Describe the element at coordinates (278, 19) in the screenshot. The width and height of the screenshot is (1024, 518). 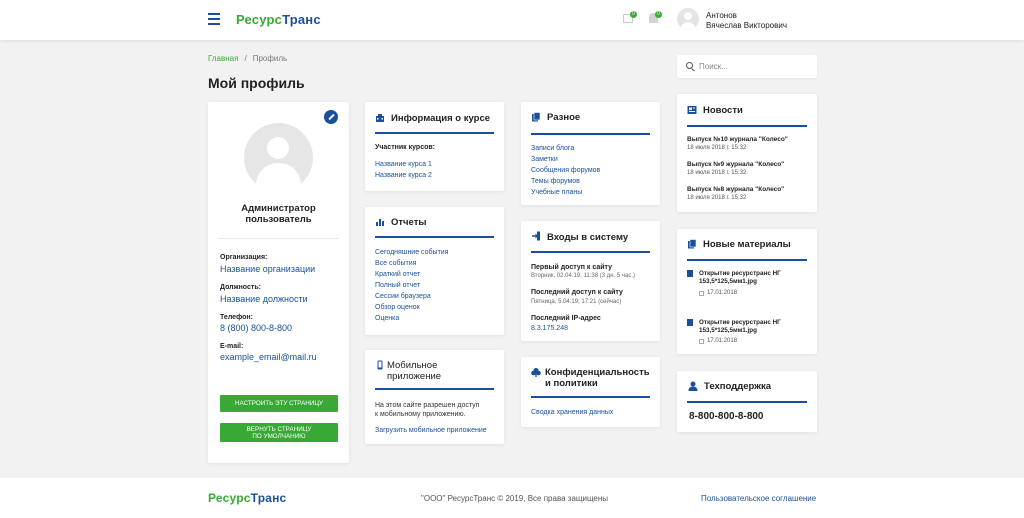
I see `brand-logo: РесурсТранс` at that location.